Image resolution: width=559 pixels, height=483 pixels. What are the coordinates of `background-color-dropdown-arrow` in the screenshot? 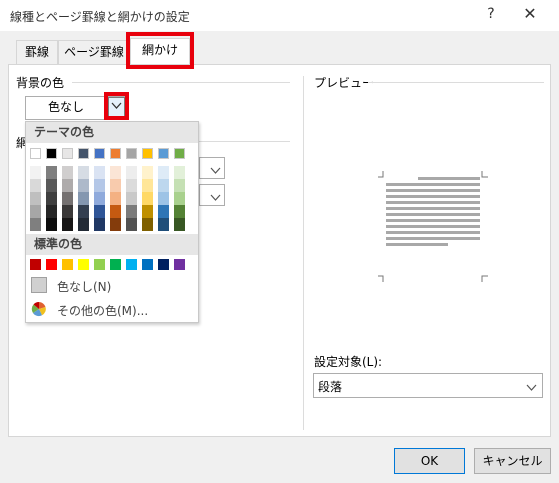 It's located at (116, 107).